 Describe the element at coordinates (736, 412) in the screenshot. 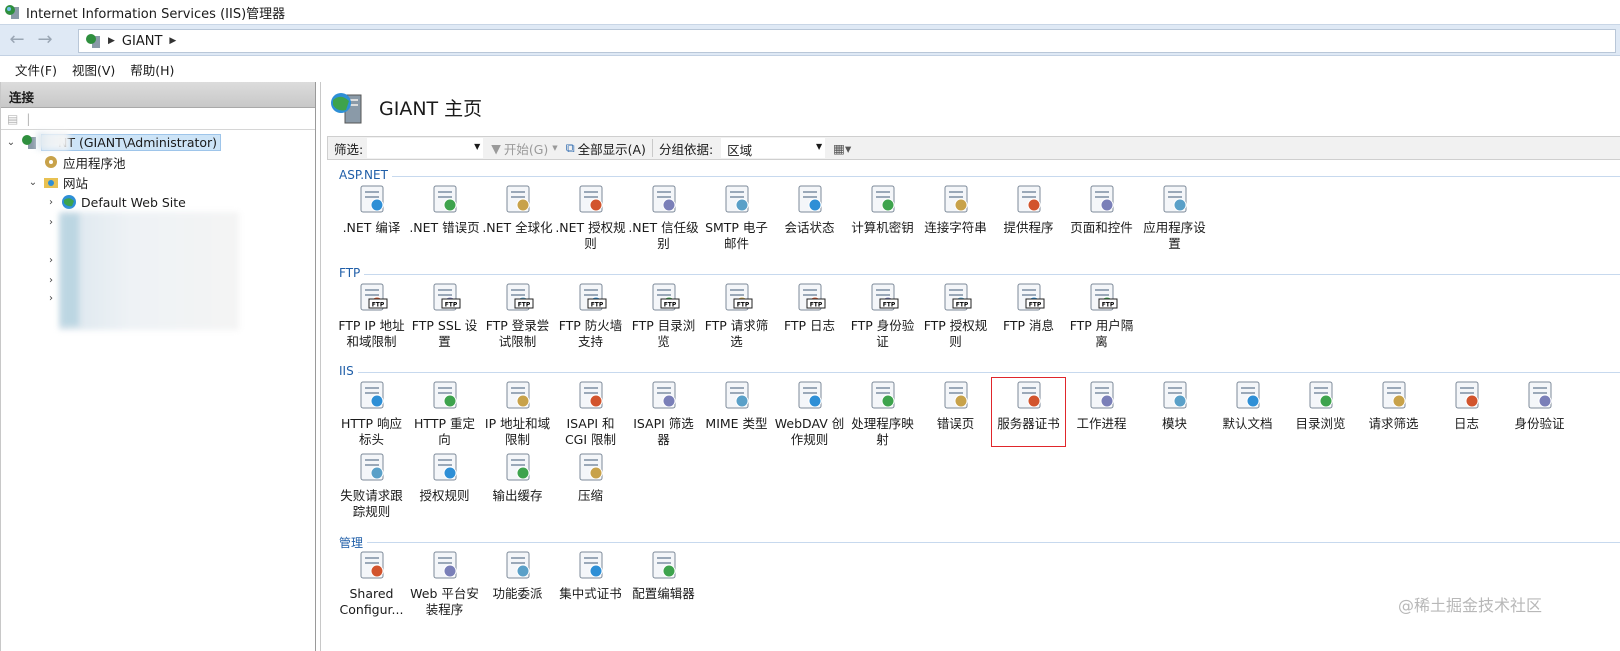

I see `feature-item: MIME 类型` at that location.